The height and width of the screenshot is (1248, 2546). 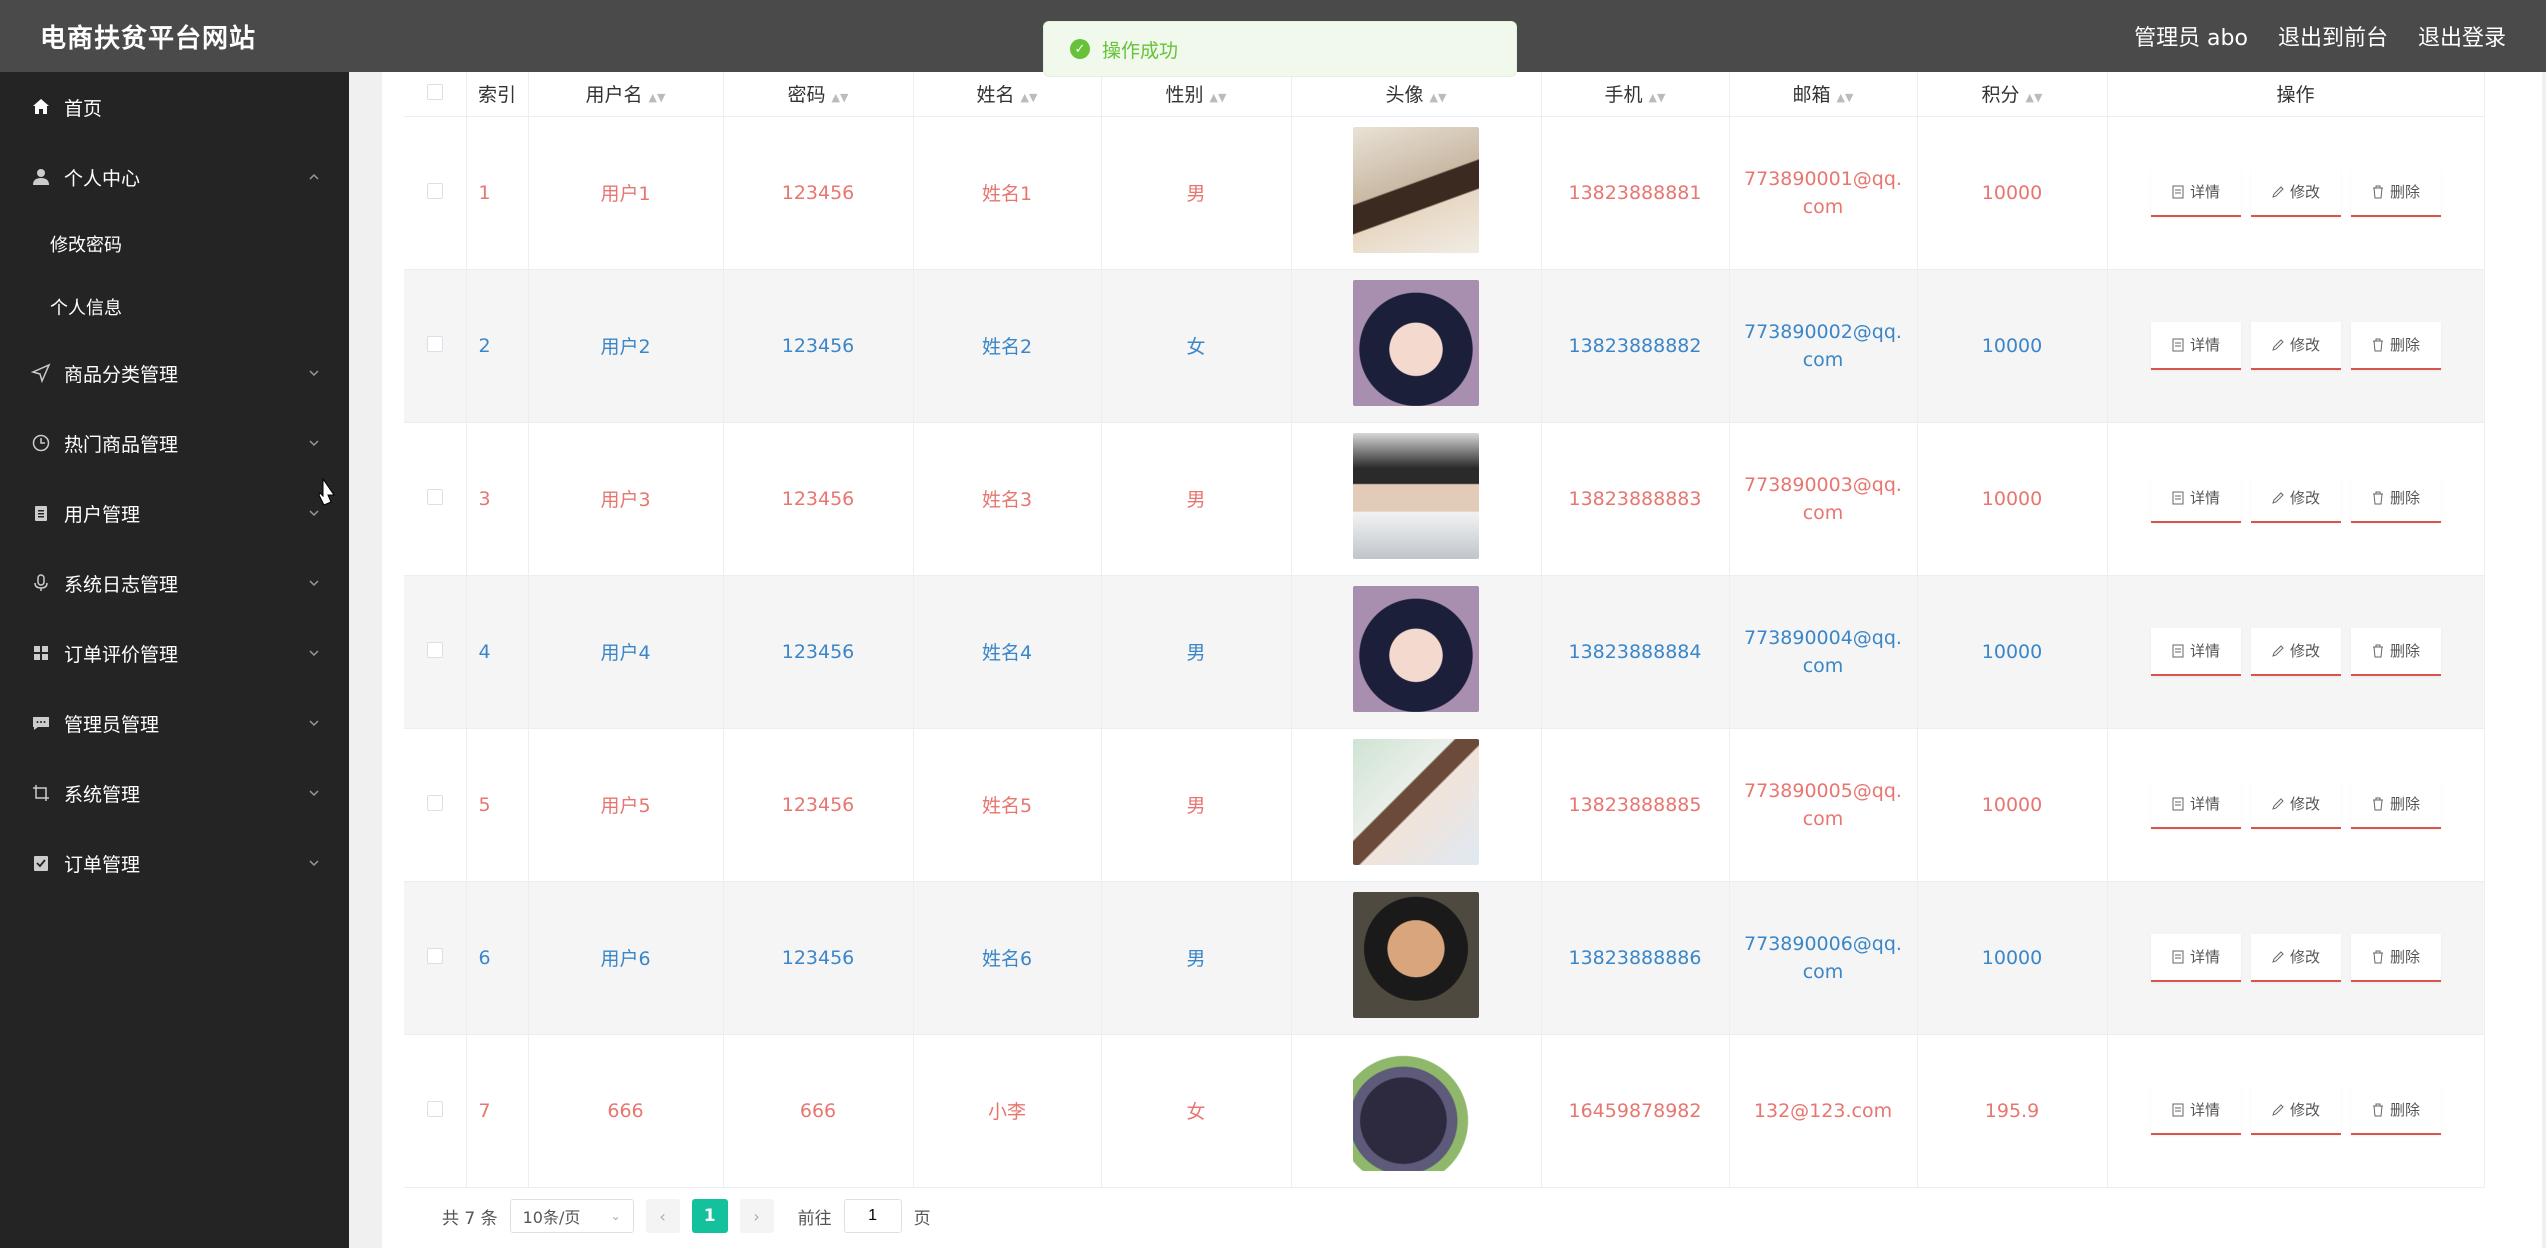 What do you see at coordinates (174, 306) in the screenshot?
I see `sidebar-subitem-personal-info: 个人信息` at bounding box center [174, 306].